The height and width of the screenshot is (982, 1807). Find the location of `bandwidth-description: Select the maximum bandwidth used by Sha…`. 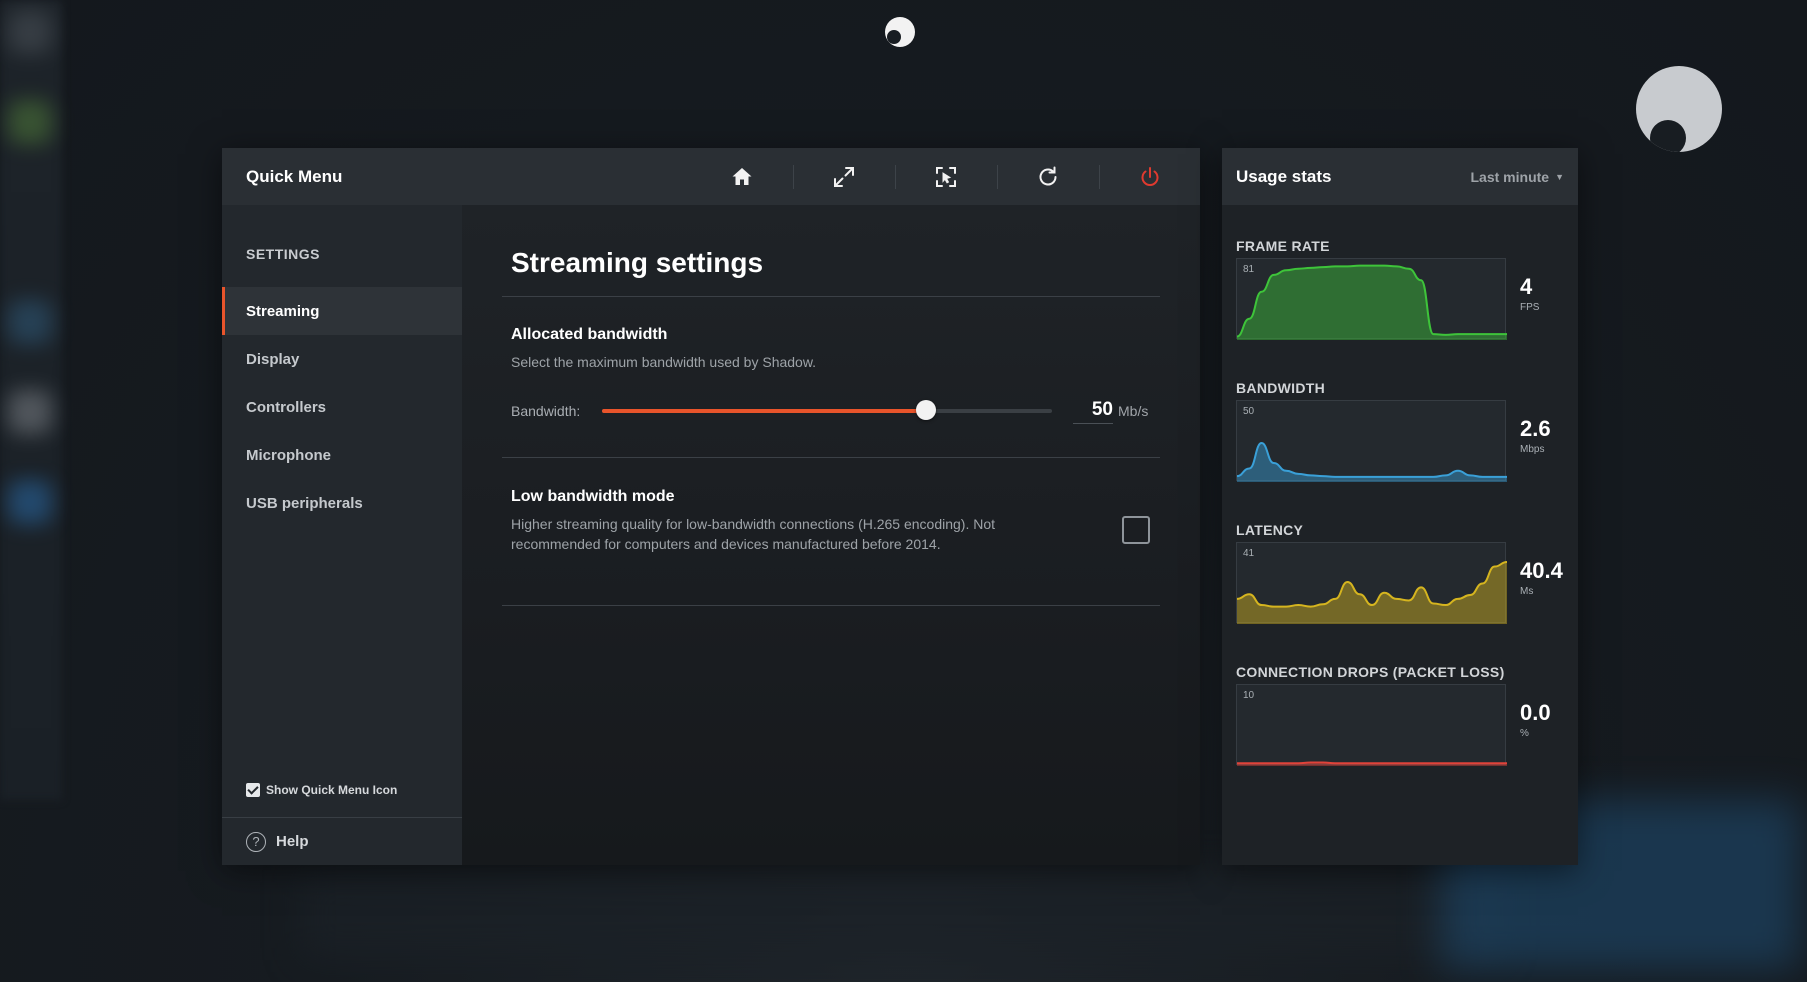

bandwidth-description: Select the maximum bandwidth used by Sha… is located at coordinates (664, 362).